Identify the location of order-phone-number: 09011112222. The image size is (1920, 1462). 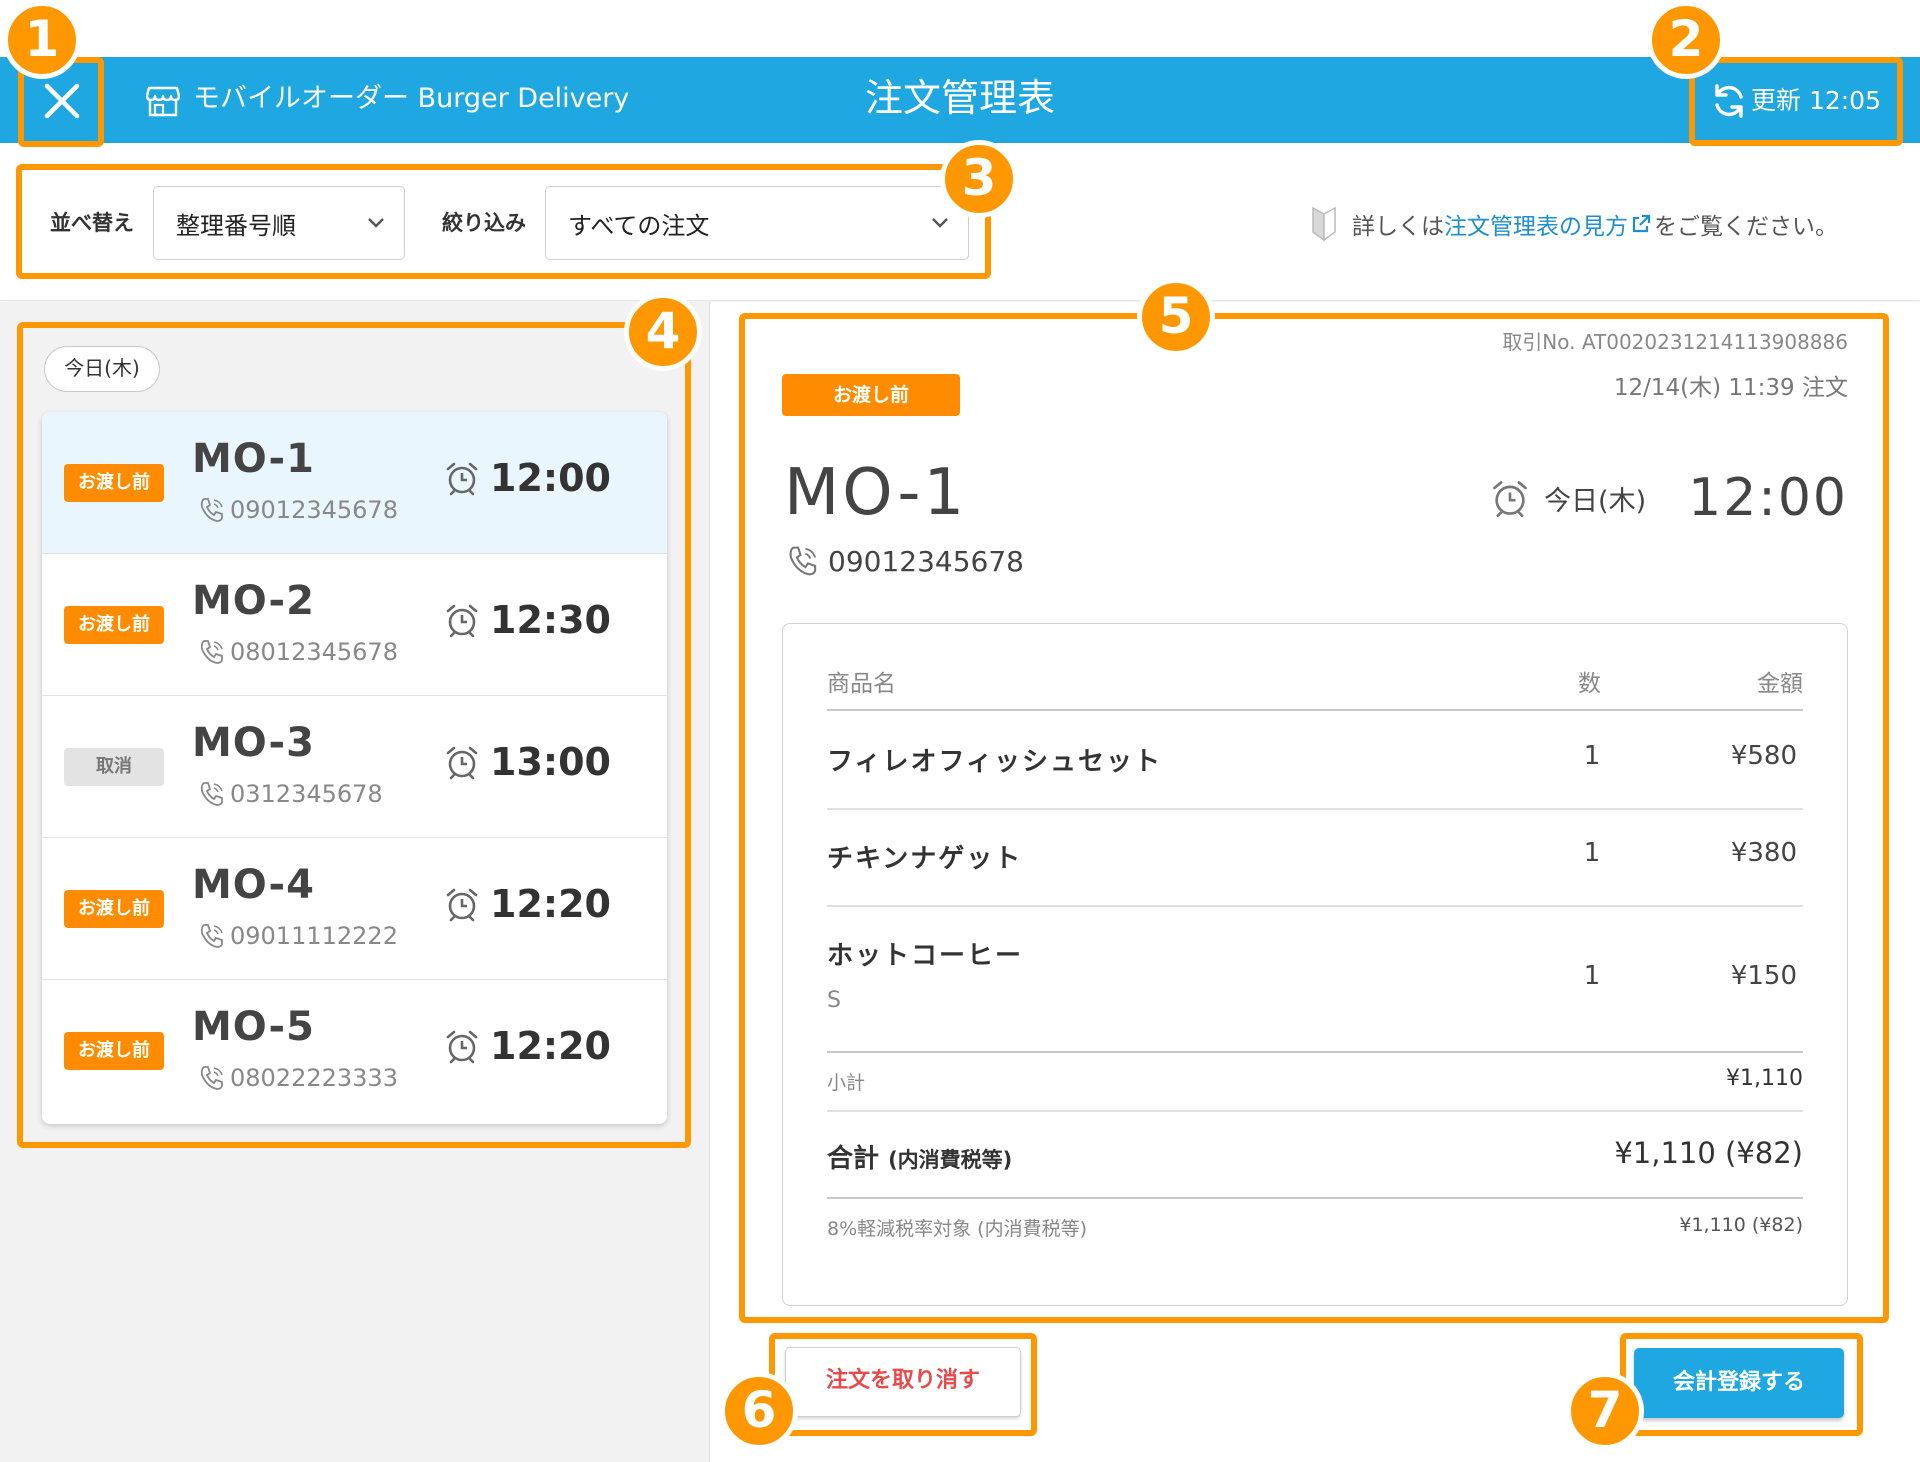
(314, 936).